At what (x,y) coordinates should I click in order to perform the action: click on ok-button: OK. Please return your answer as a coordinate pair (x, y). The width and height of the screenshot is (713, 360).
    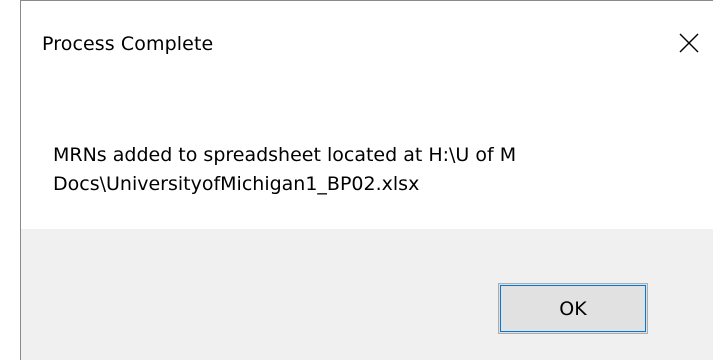
    Looking at the image, I should click on (573, 308).